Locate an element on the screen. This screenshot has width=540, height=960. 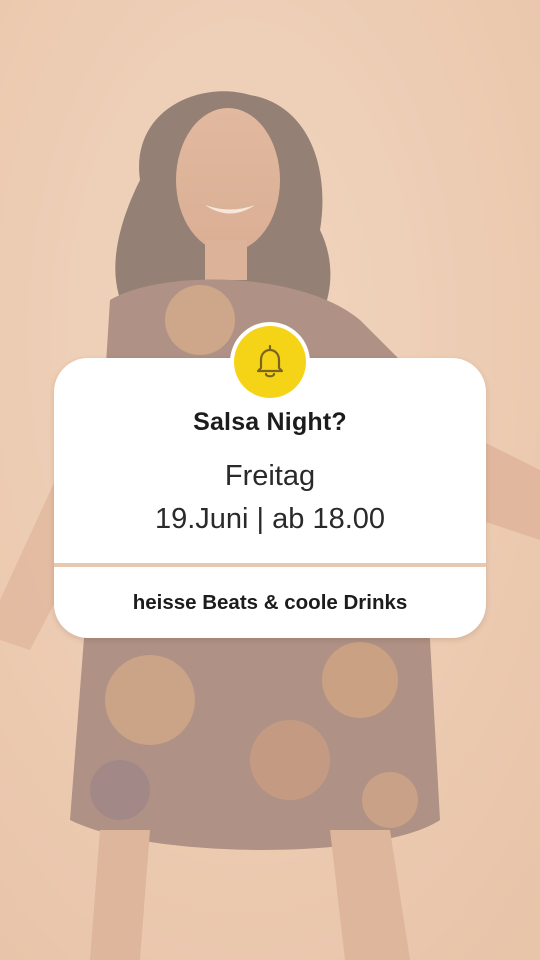
event-tagline: heisse Beats & coole Drinks is located at coordinates (270, 602).